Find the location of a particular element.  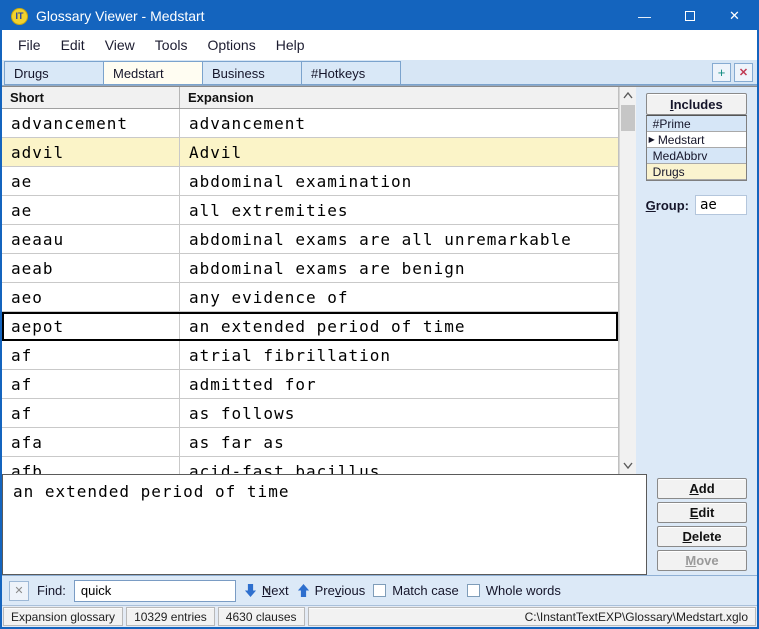

find-label: Find: is located at coordinates (51, 590).